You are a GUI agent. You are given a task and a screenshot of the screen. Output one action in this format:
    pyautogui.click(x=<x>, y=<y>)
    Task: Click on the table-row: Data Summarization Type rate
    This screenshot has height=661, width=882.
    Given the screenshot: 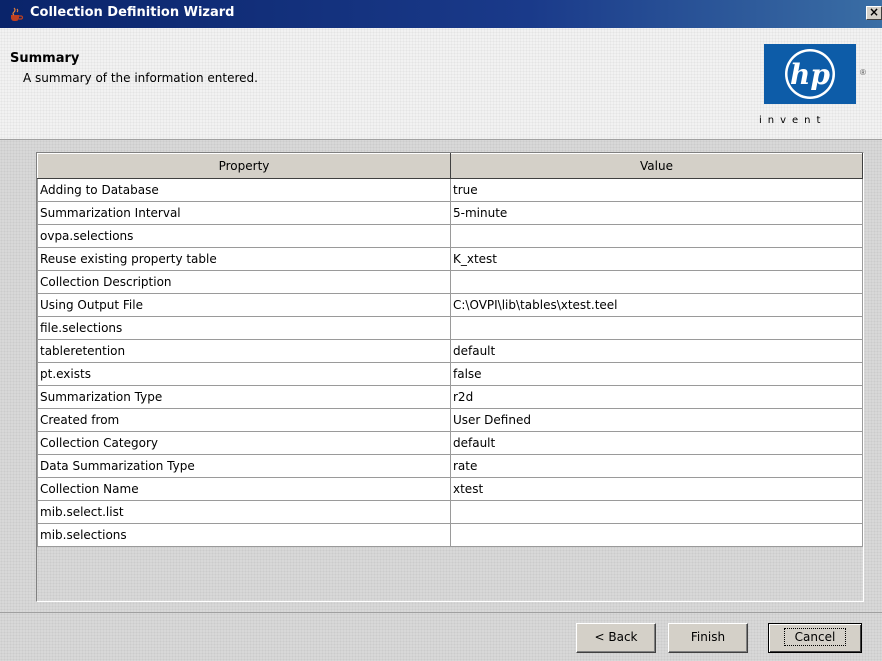 What is the action you would take?
    pyautogui.click(x=450, y=466)
    